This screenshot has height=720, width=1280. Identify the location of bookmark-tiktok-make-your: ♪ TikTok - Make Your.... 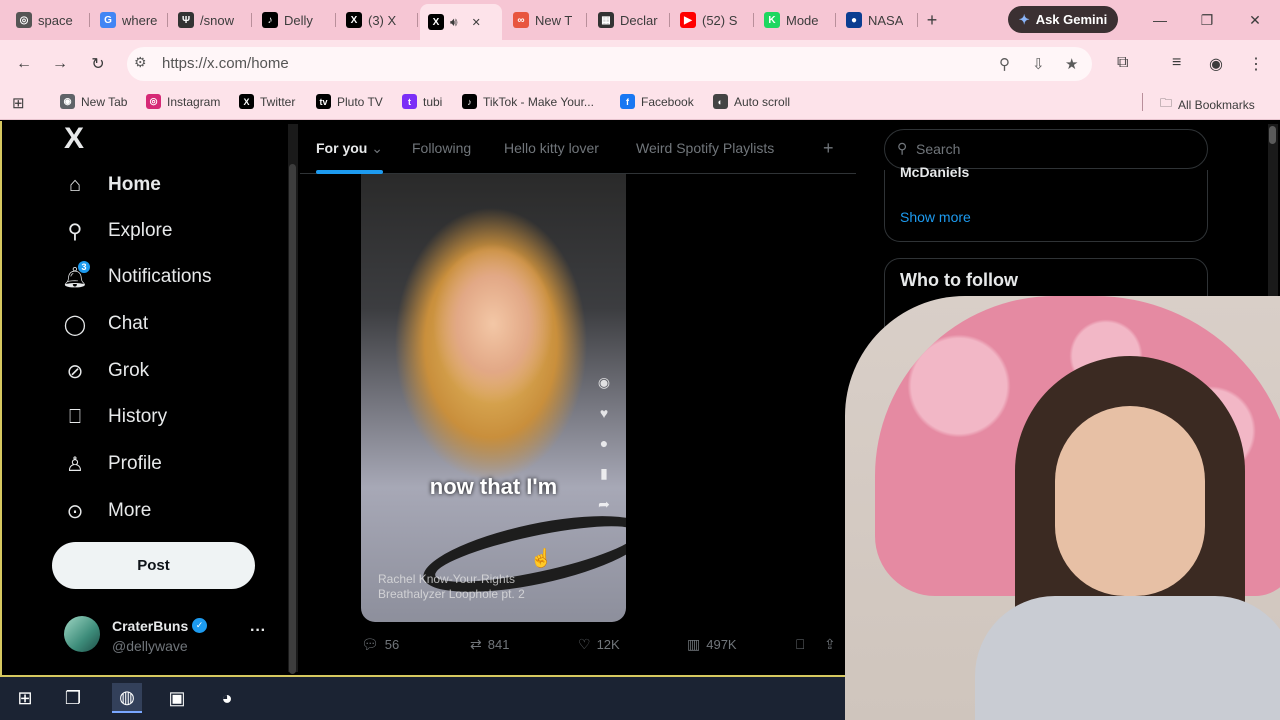
(528, 101).